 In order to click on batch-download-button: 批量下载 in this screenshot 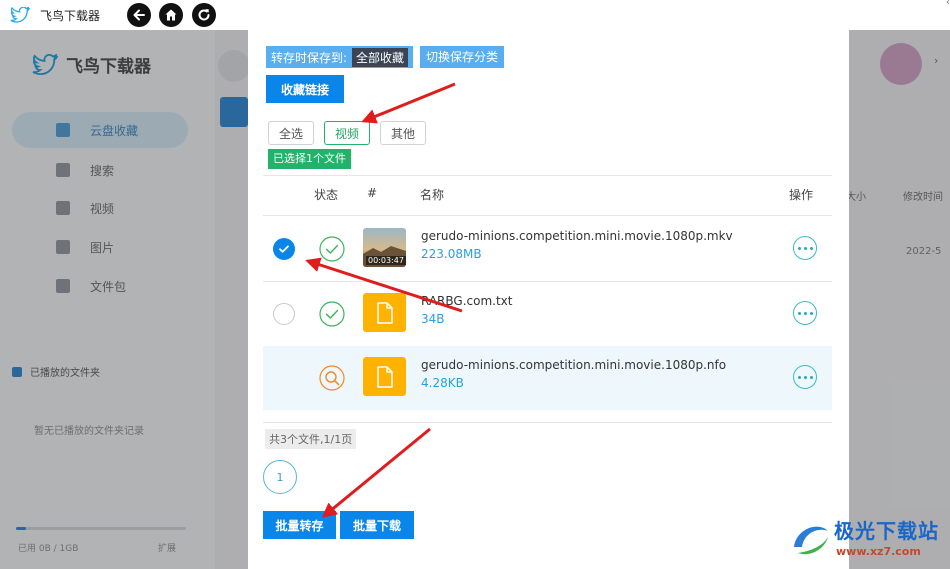, I will do `click(377, 525)`.